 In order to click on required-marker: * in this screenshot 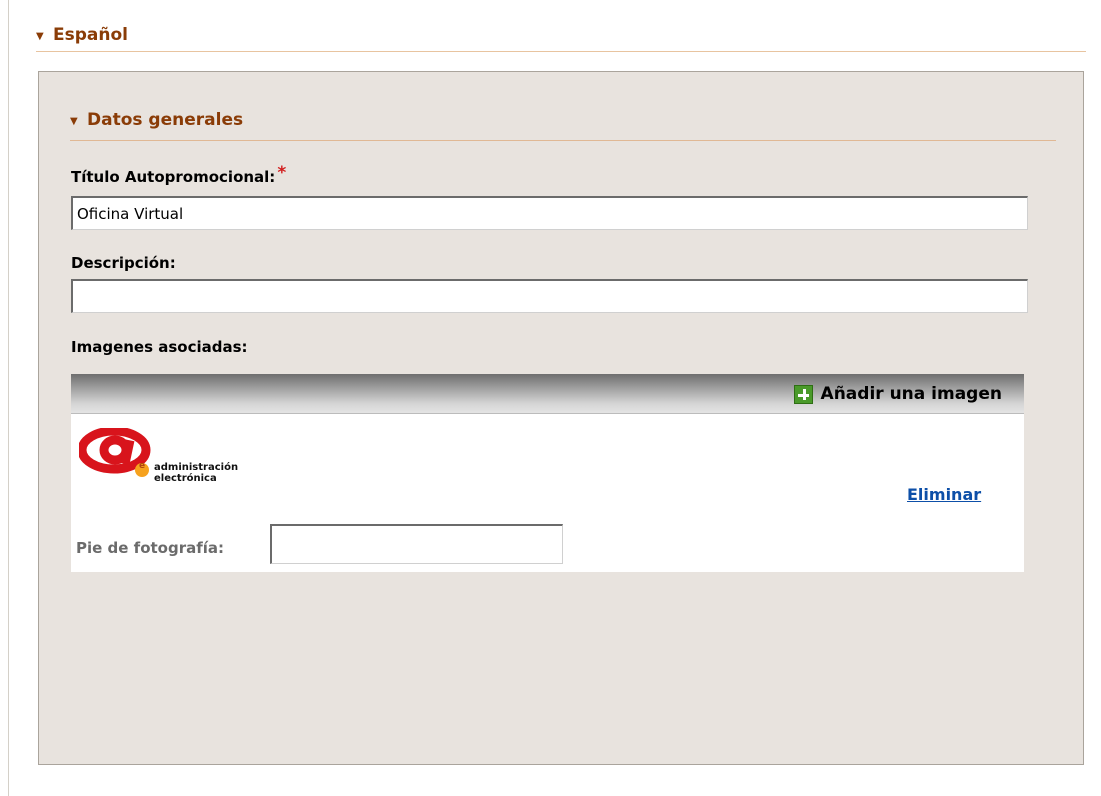, I will do `click(282, 173)`.